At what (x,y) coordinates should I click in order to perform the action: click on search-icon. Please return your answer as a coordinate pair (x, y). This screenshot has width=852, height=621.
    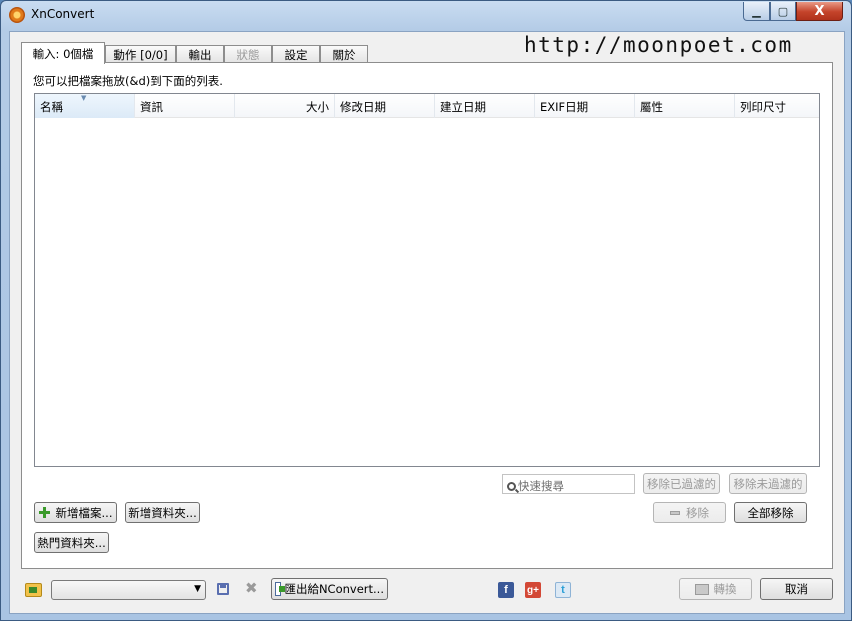
    Looking at the image, I should click on (511, 486).